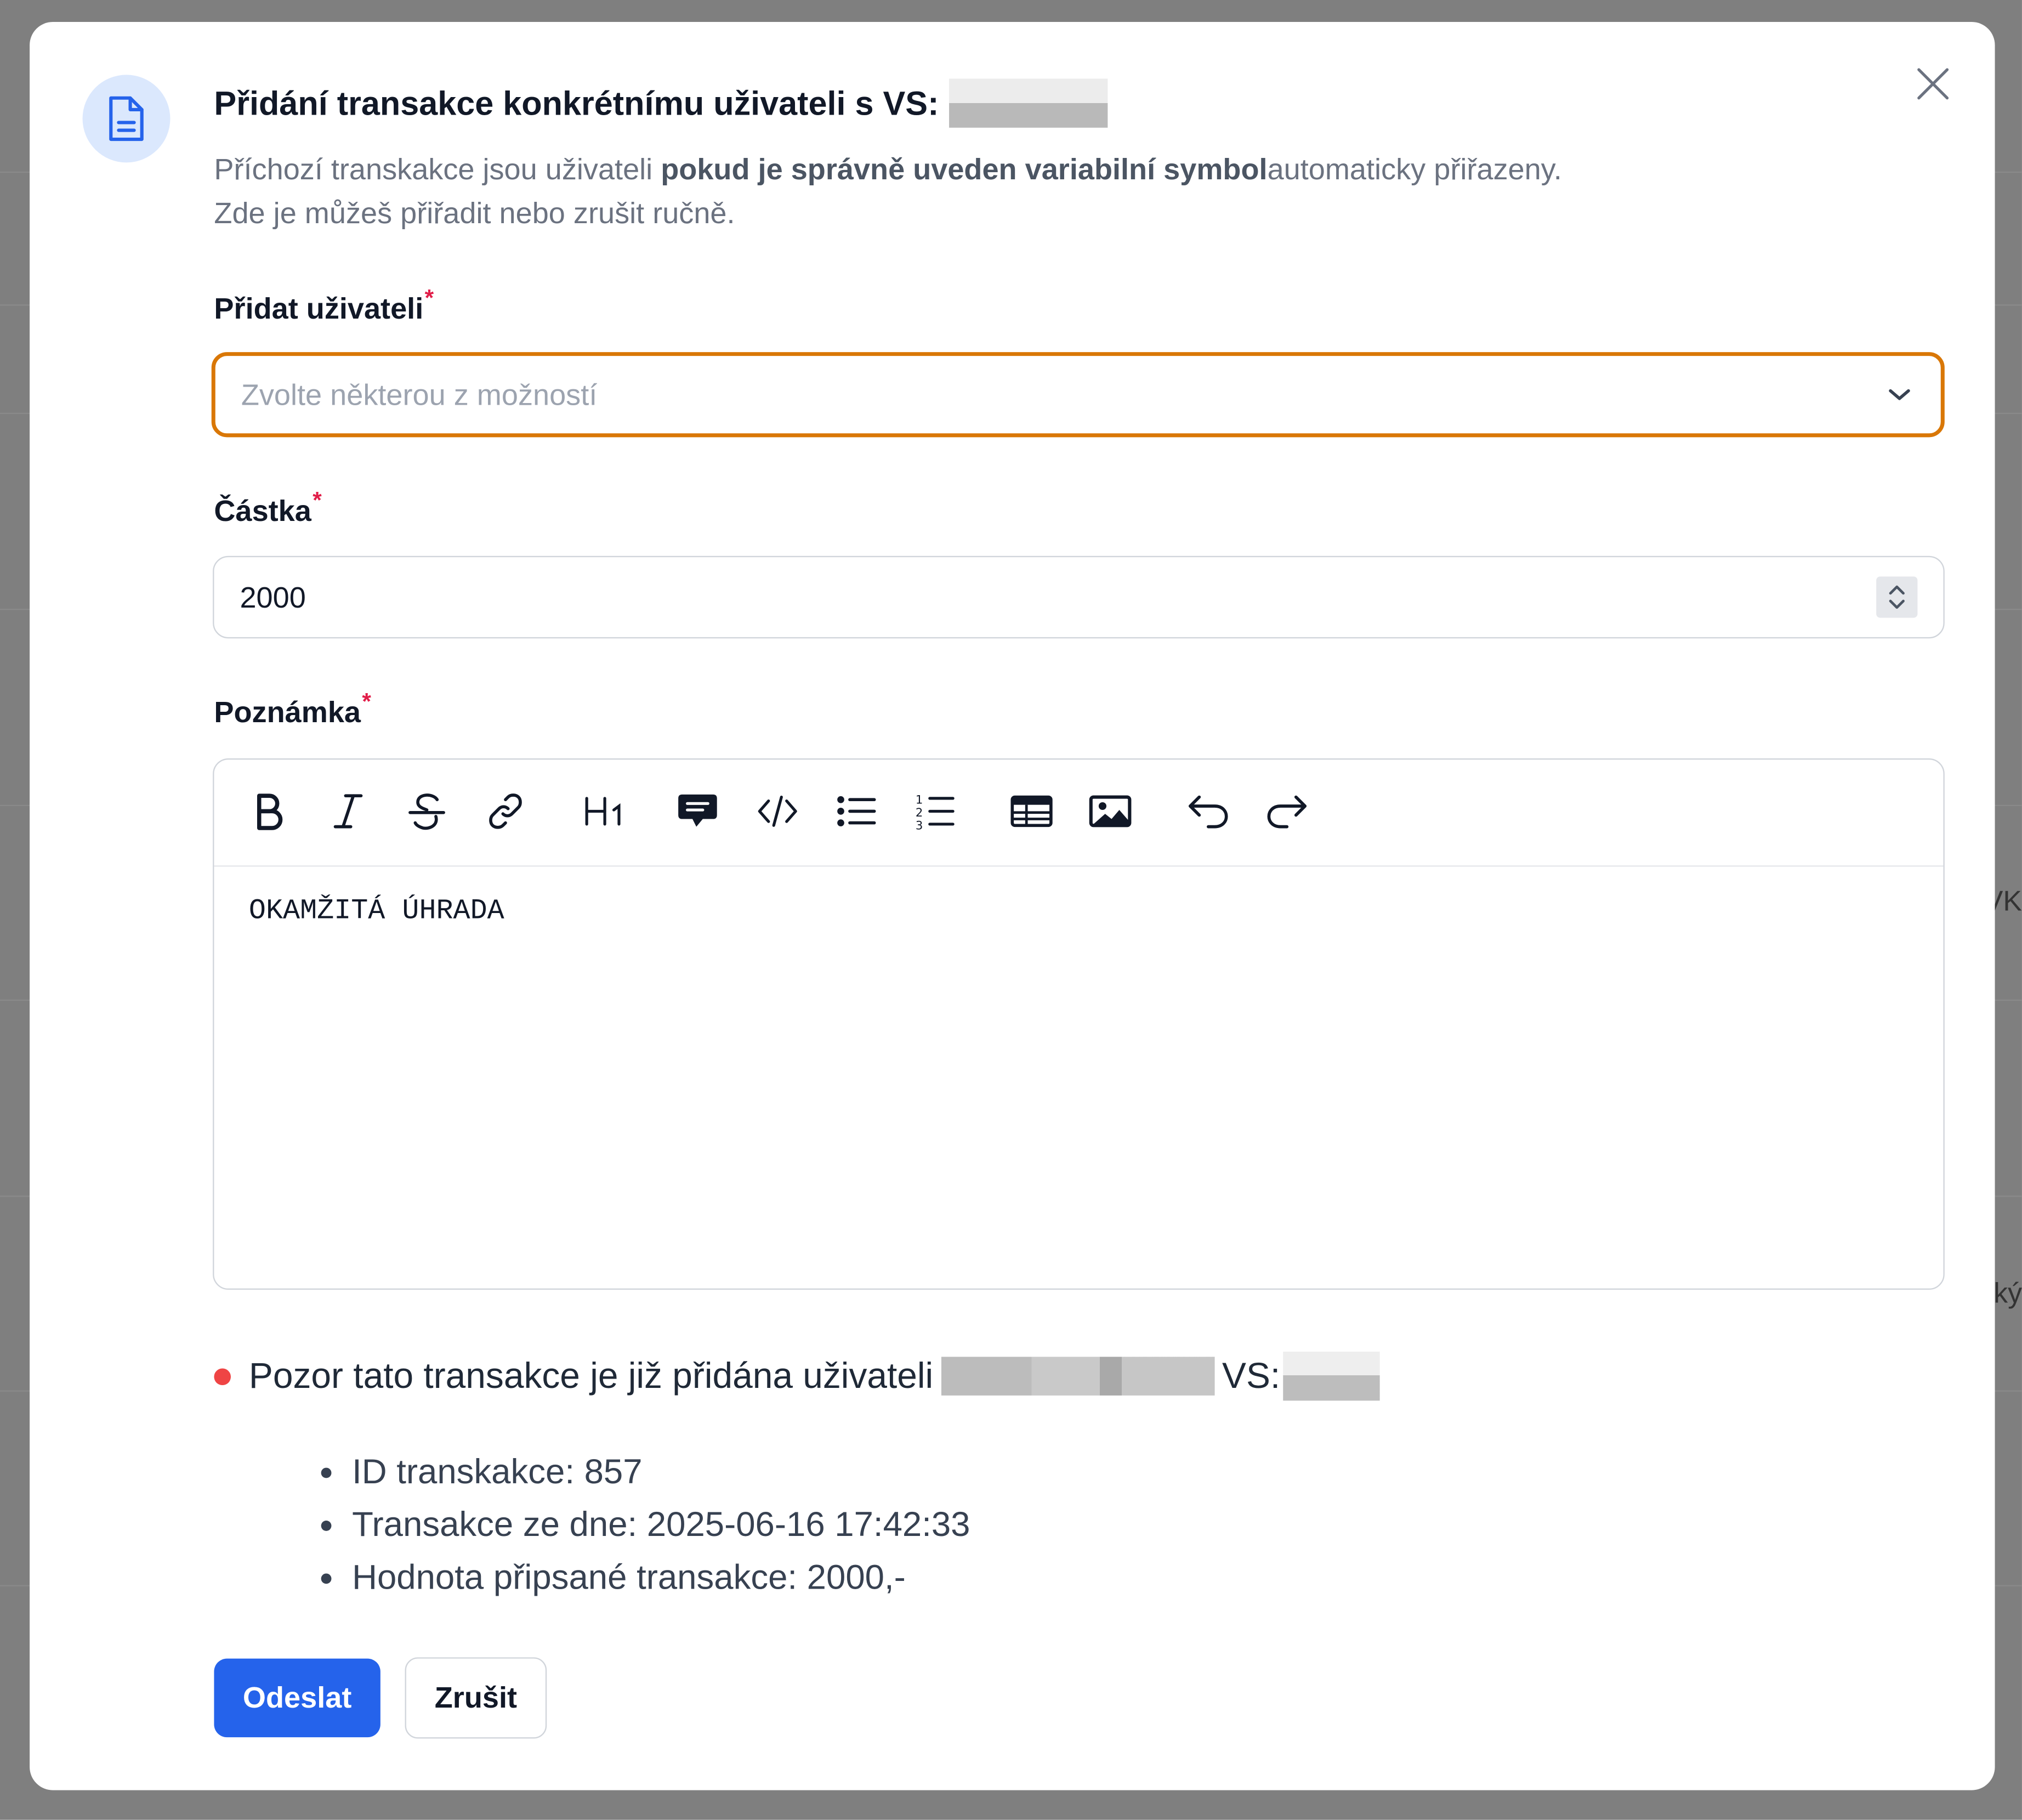 The width and height of the screenshot is (2022, 1820). What do you see at coordinates (319, 308) in the screenshot?
I see `user-label-text: Přidat uživateli` at bounding box center [319, 308].